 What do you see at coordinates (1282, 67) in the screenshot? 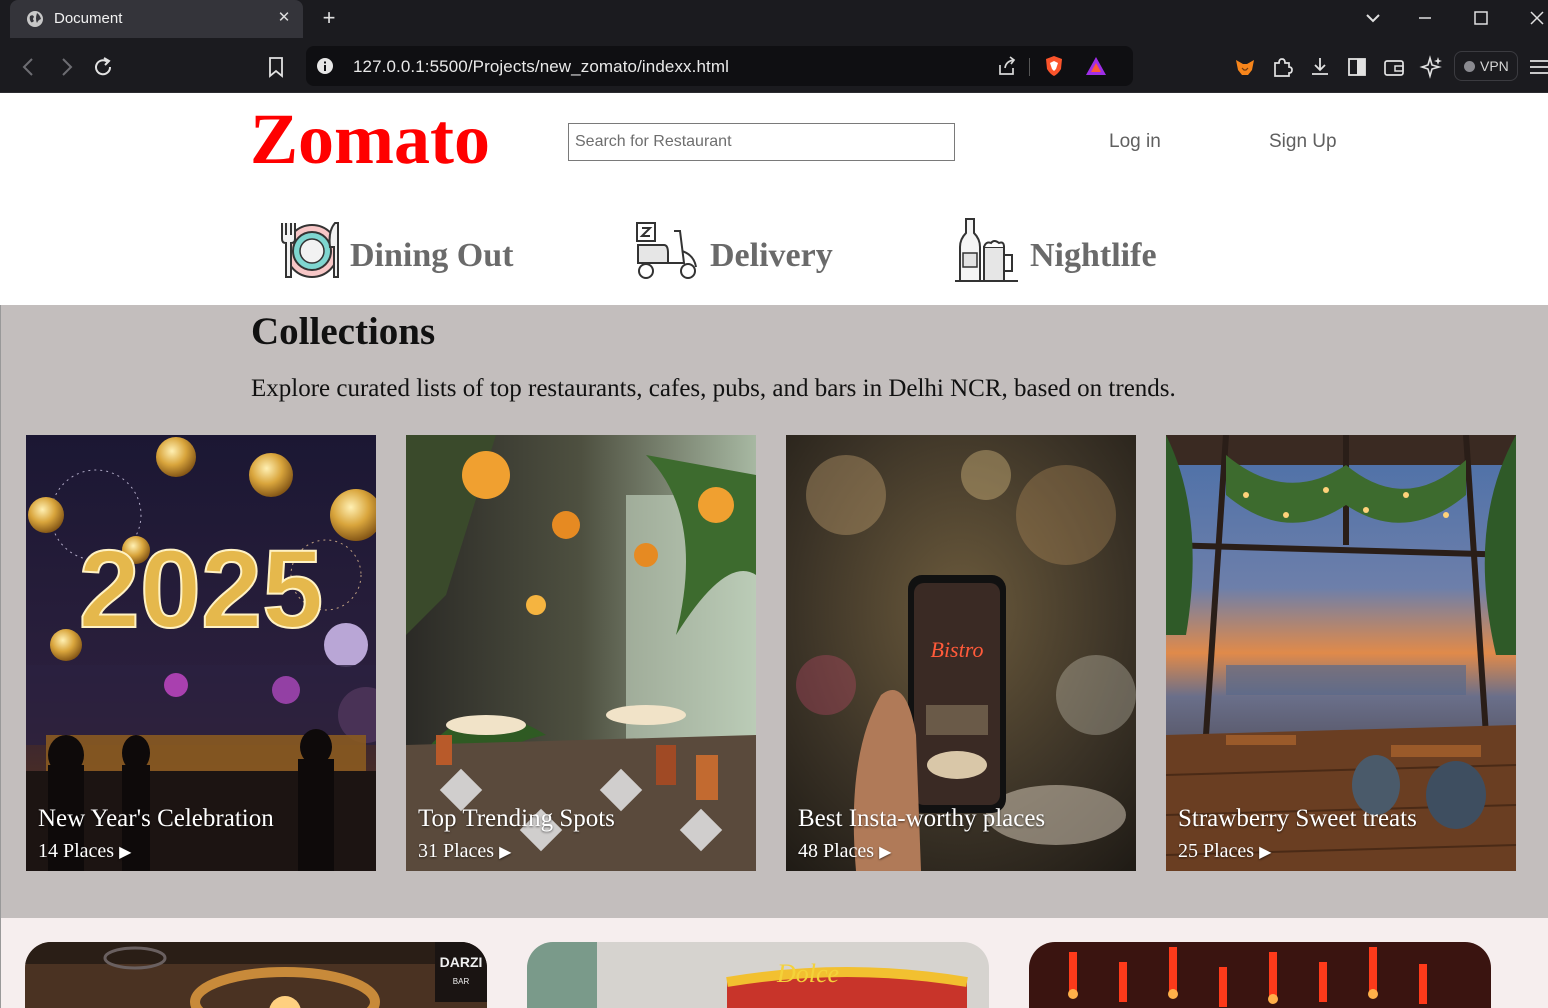
I see `extensions-puzzle-icon` at bounding box center [1282, 67].